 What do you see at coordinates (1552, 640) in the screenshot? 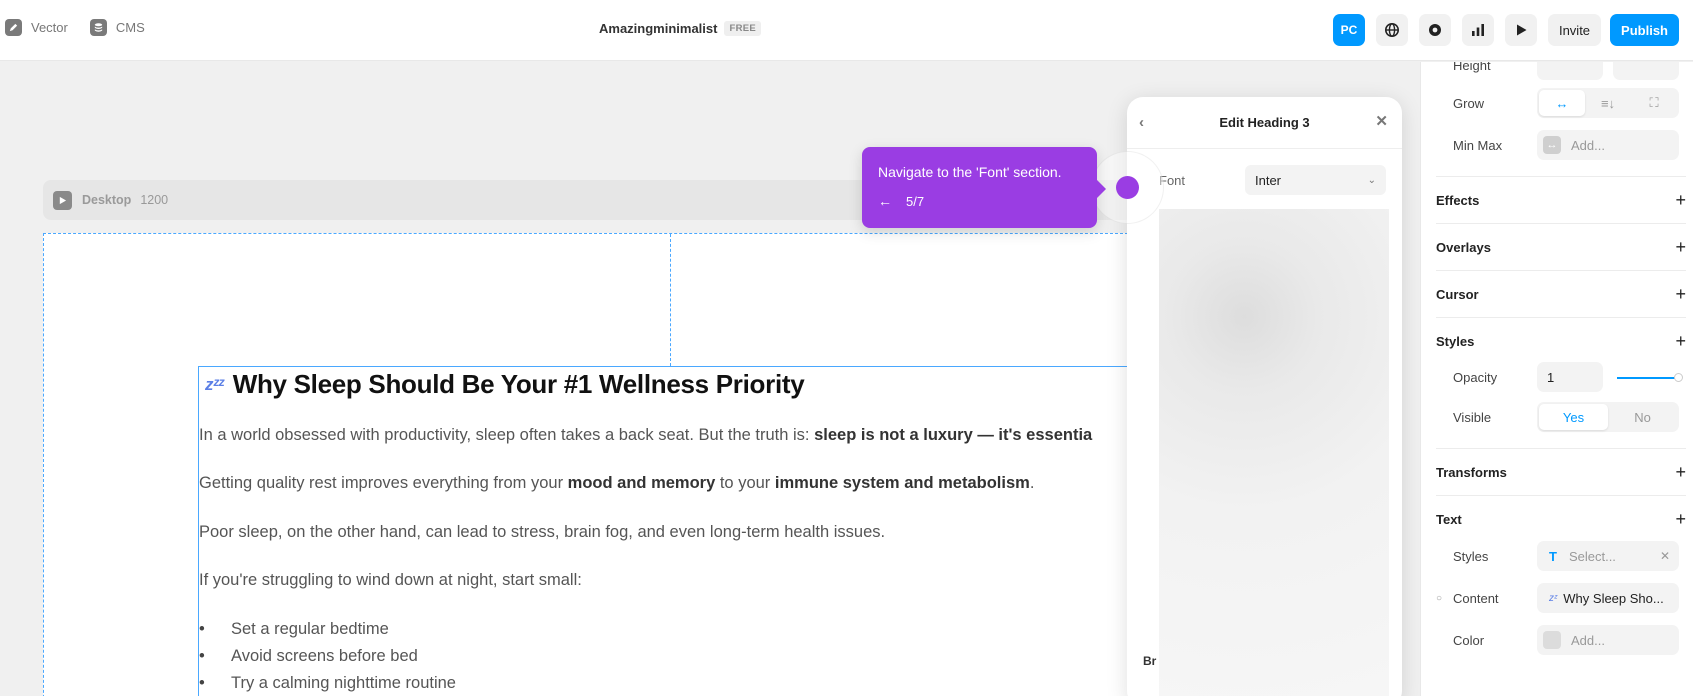
I see `color-swatch-icon` at bounding box center [1552, 640].